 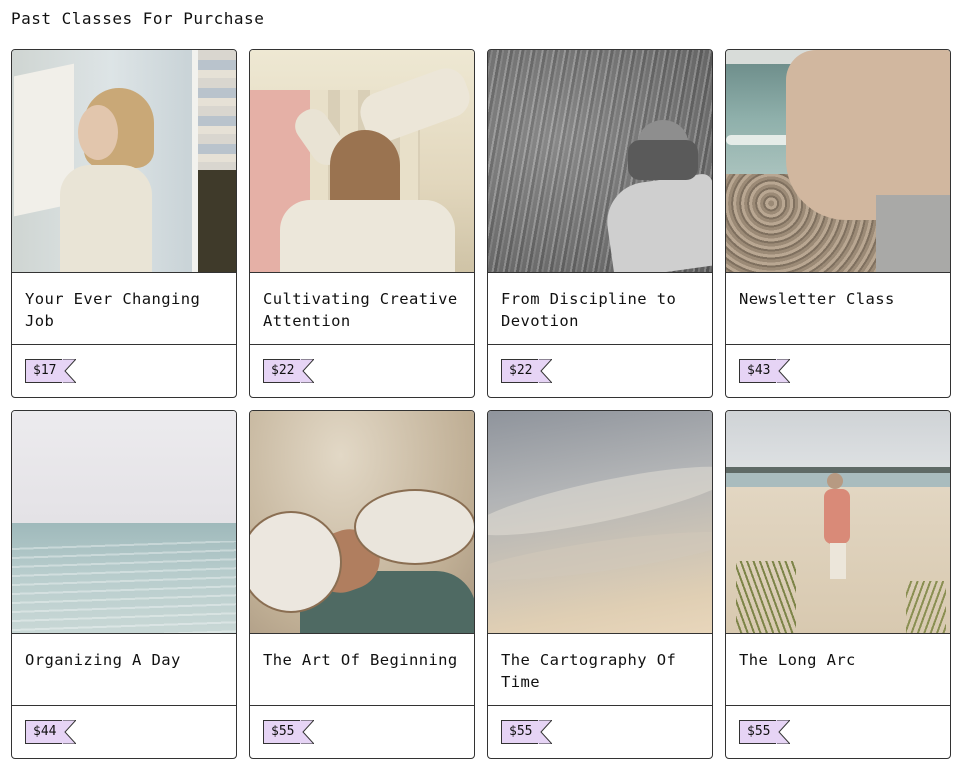 I want to click on class-title: Cultivating Creative Attention, so click(x=362, y=310).